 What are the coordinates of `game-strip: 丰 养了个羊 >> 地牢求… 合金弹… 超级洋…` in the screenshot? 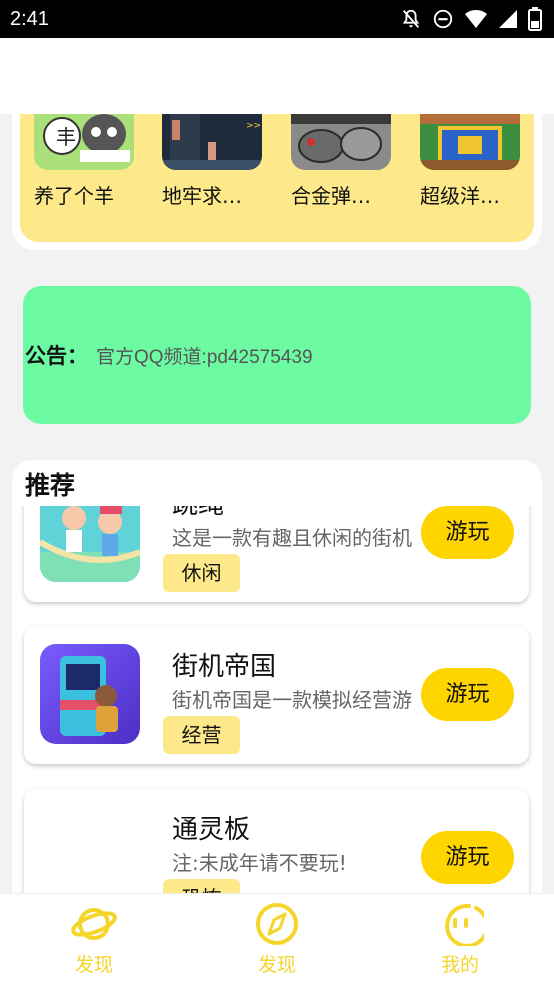 It's located at (277, 178).